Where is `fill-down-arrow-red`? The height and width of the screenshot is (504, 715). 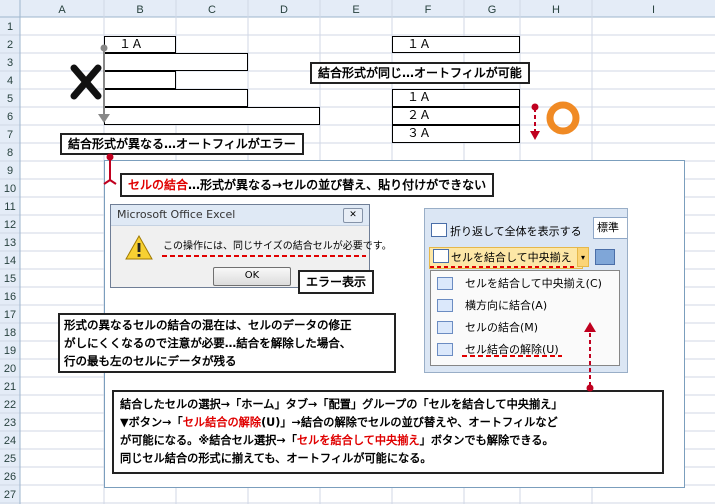 fill-down-arrow-red is located at coordinates (535, 121).